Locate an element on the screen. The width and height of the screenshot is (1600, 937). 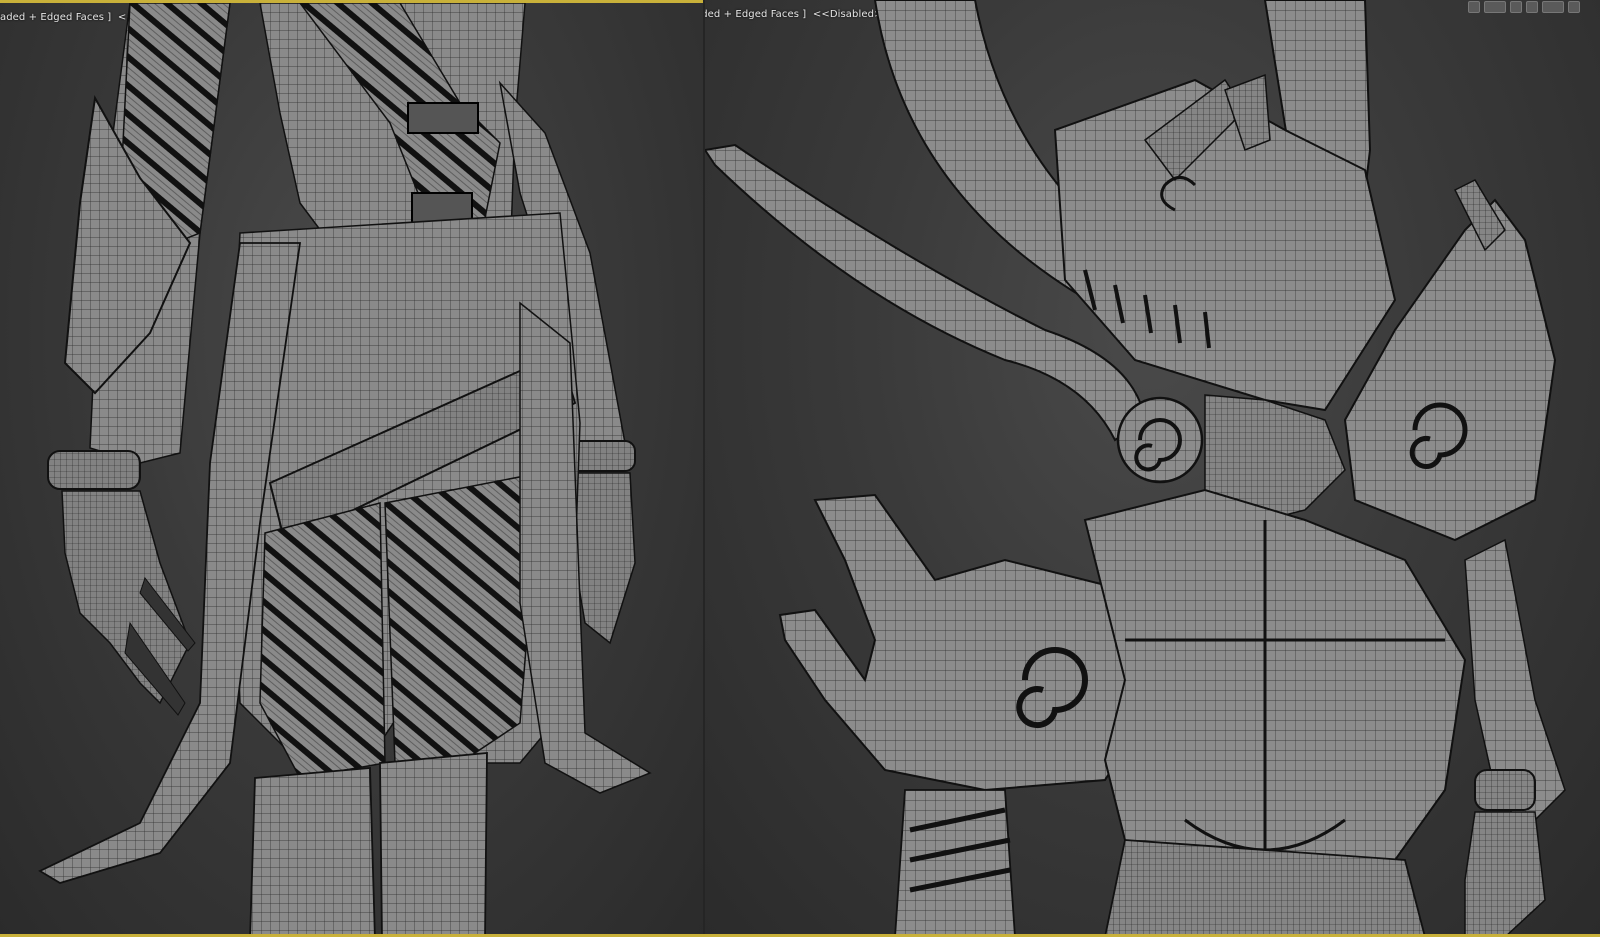
boot-mesh-left is located at coordinates (312, 852).